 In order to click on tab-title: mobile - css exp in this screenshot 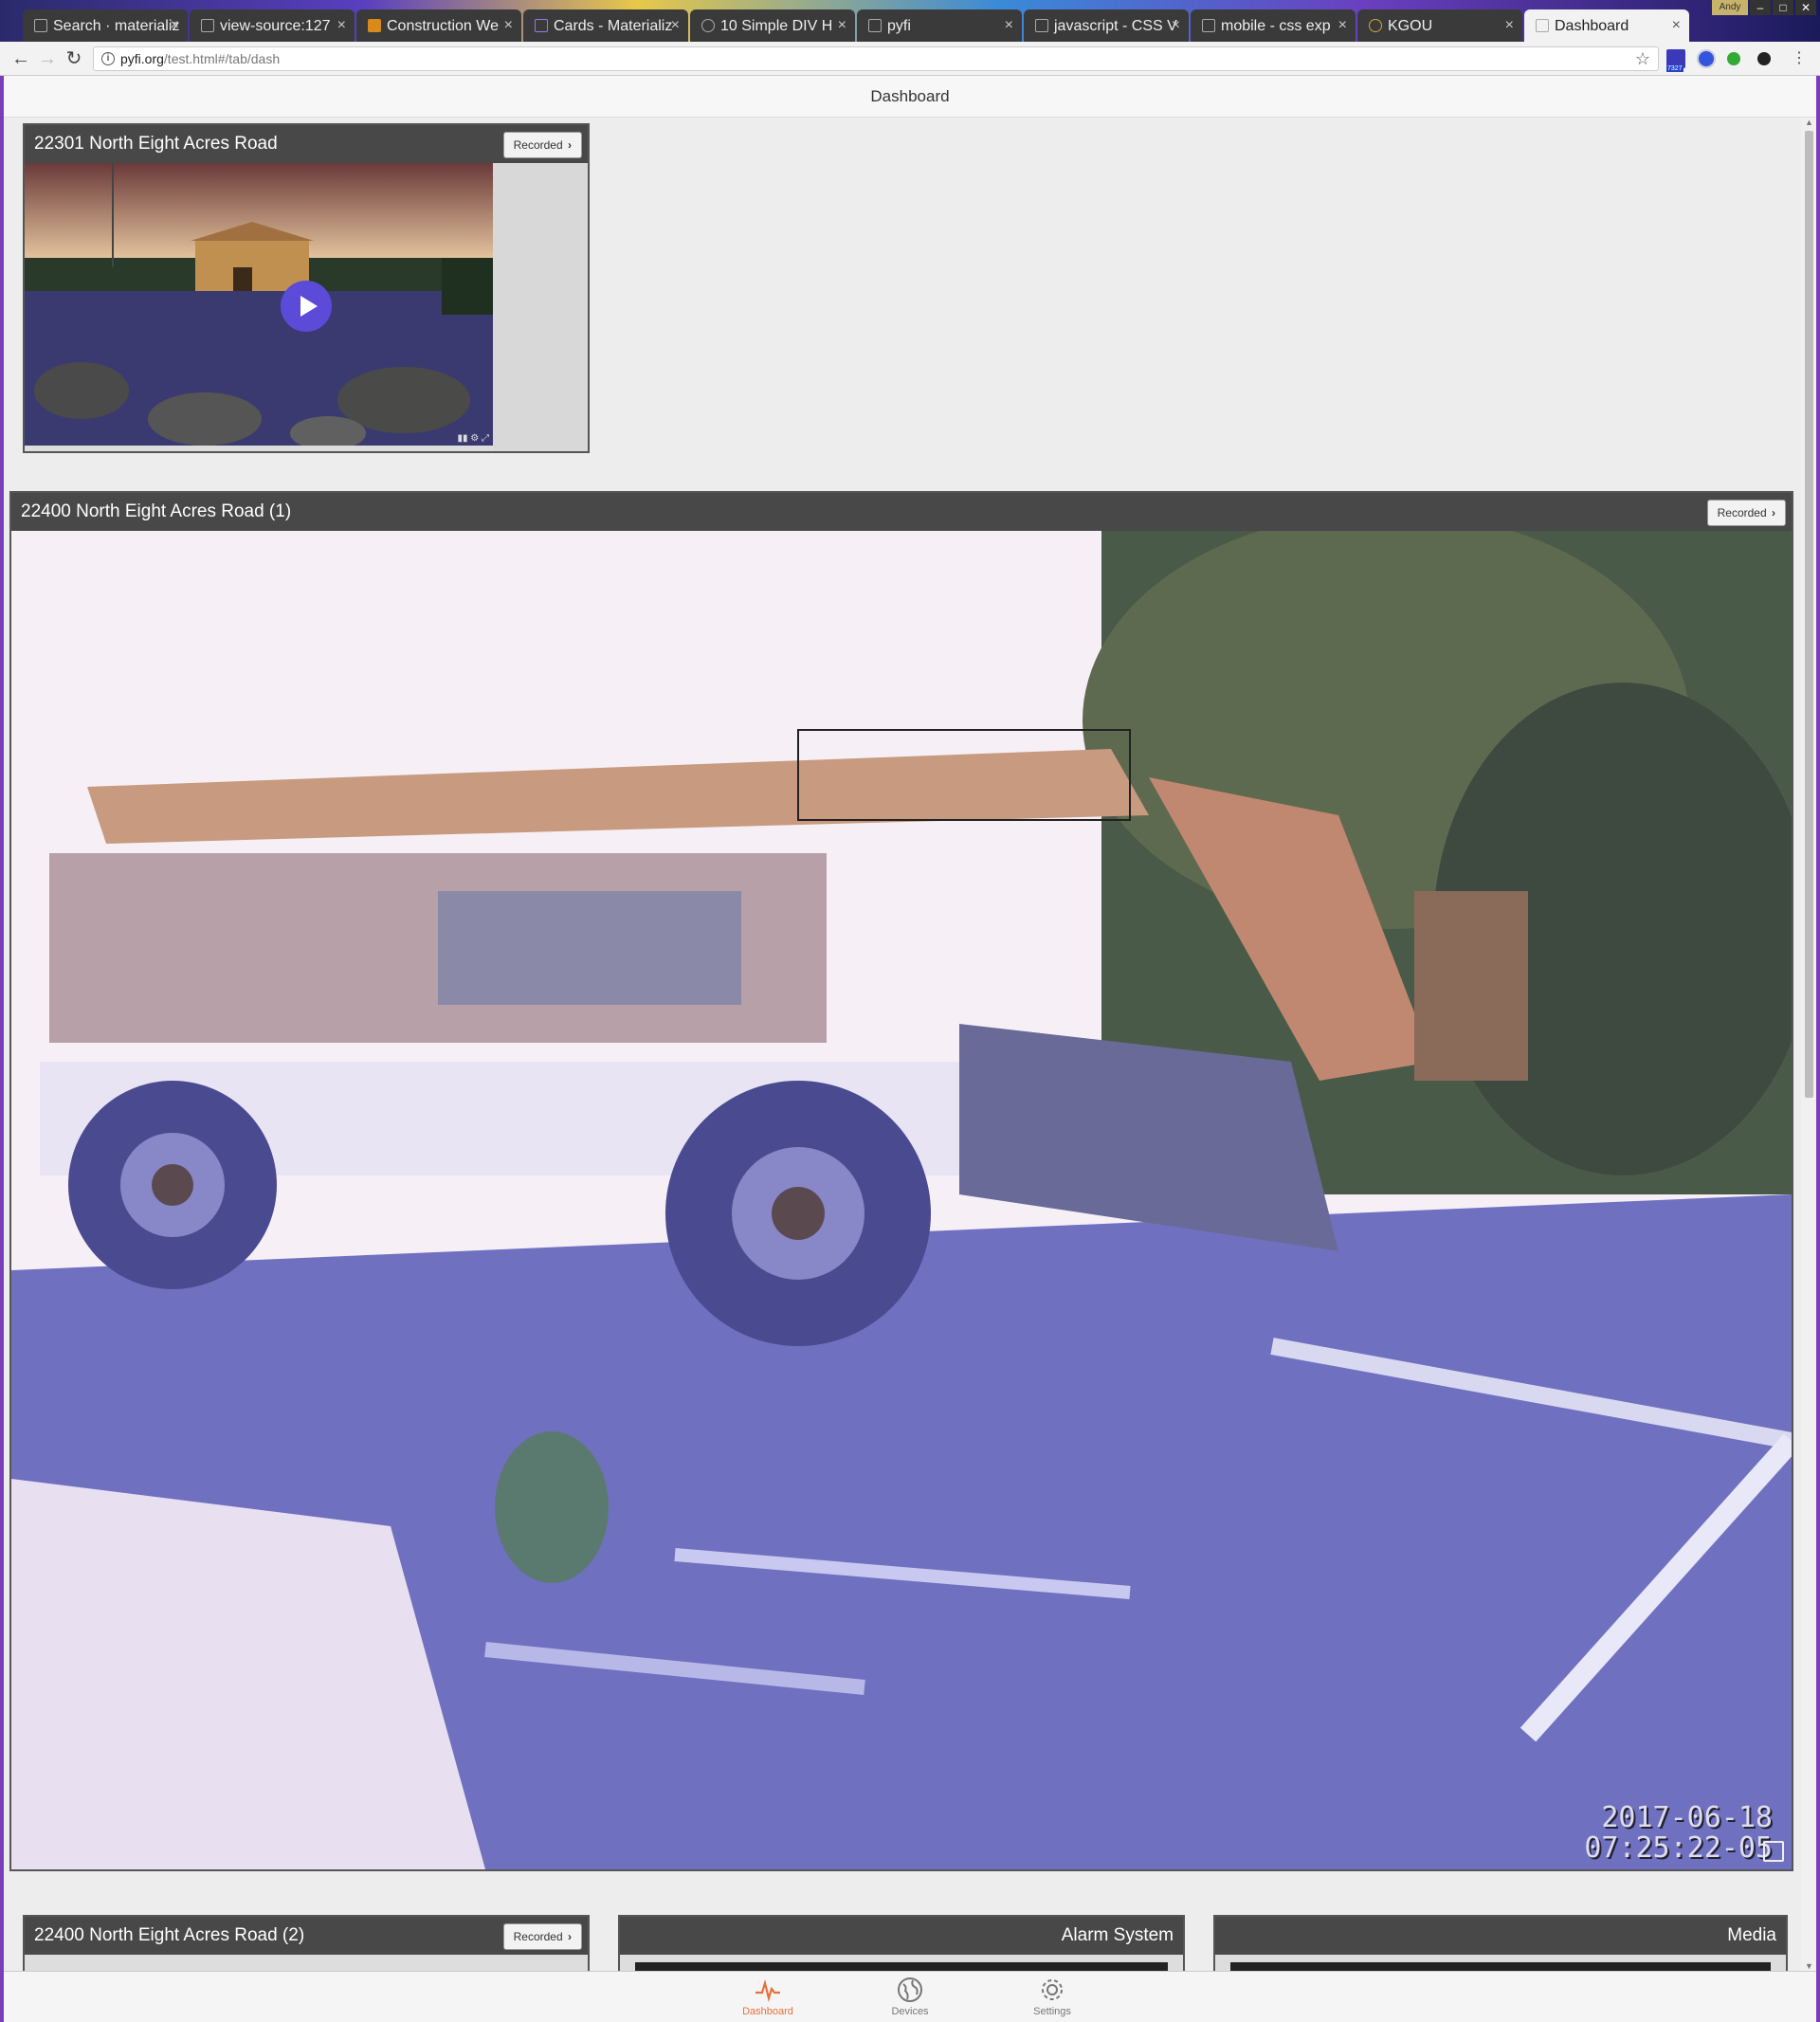, I will do `click(1276, 26)`.